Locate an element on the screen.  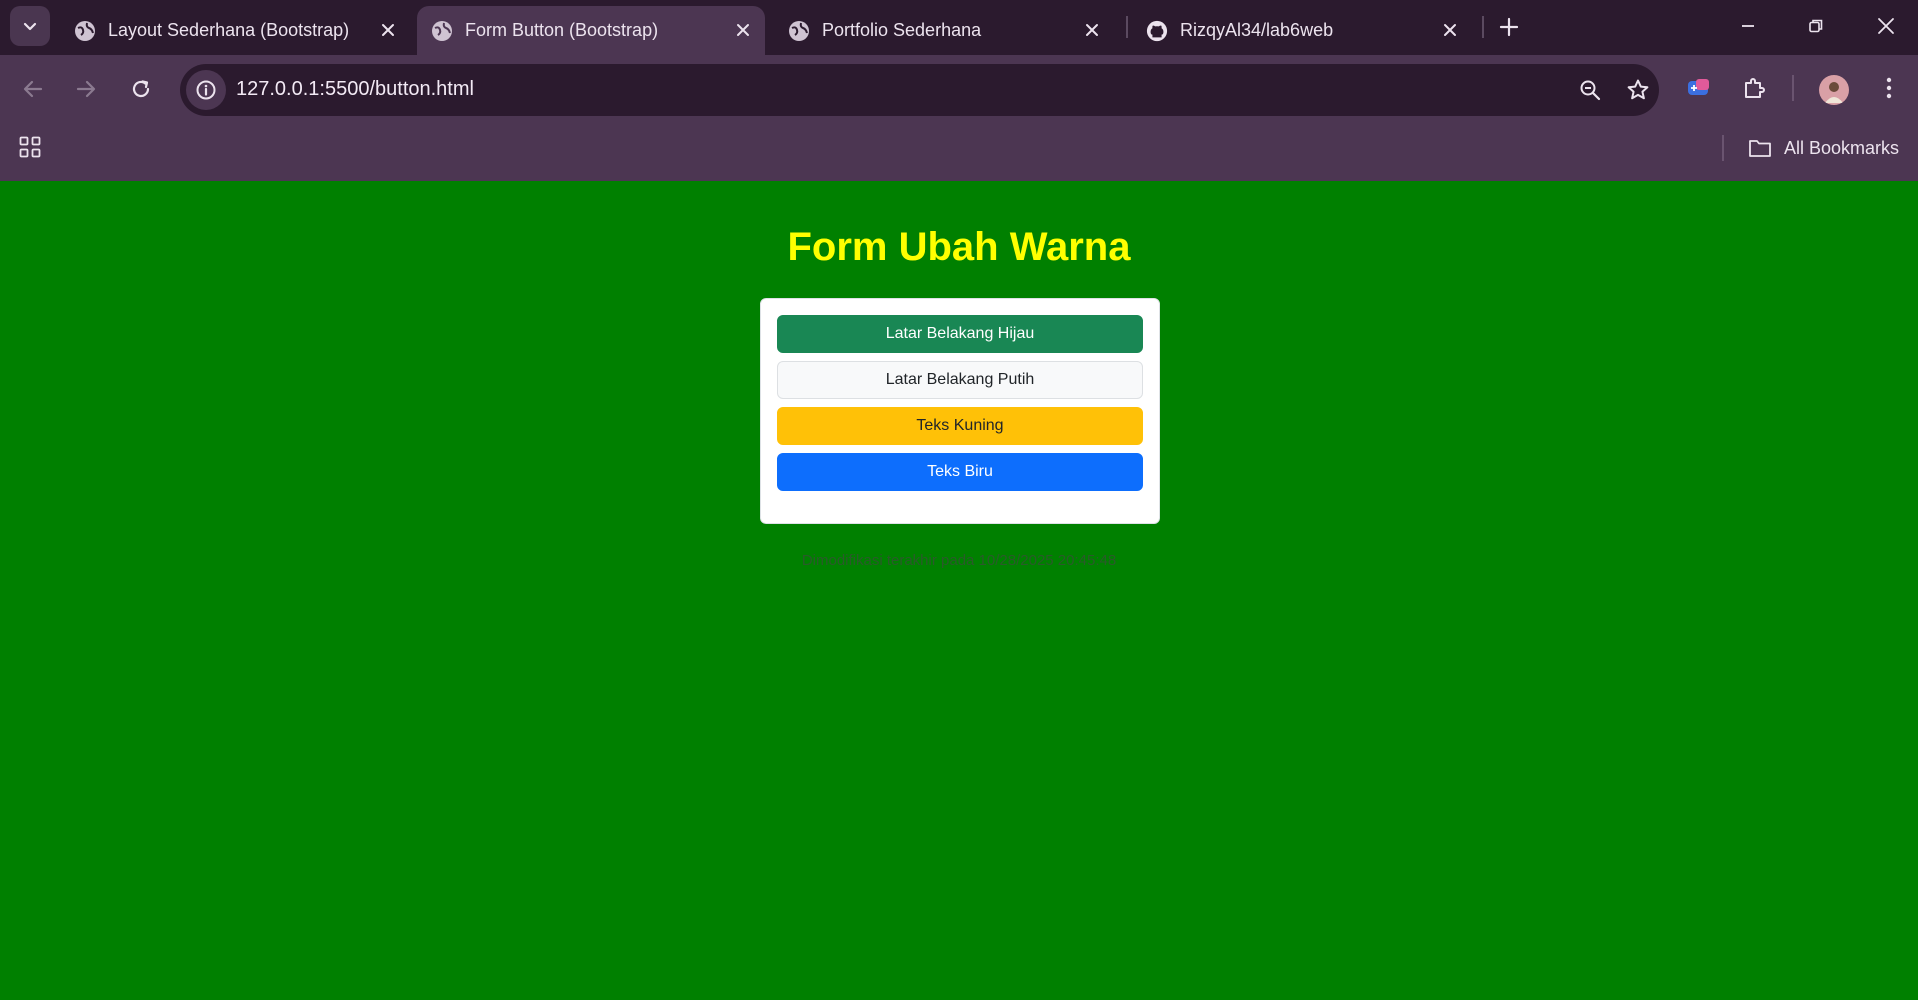
bookmark-star-button is located at coordinates (1638, 90).